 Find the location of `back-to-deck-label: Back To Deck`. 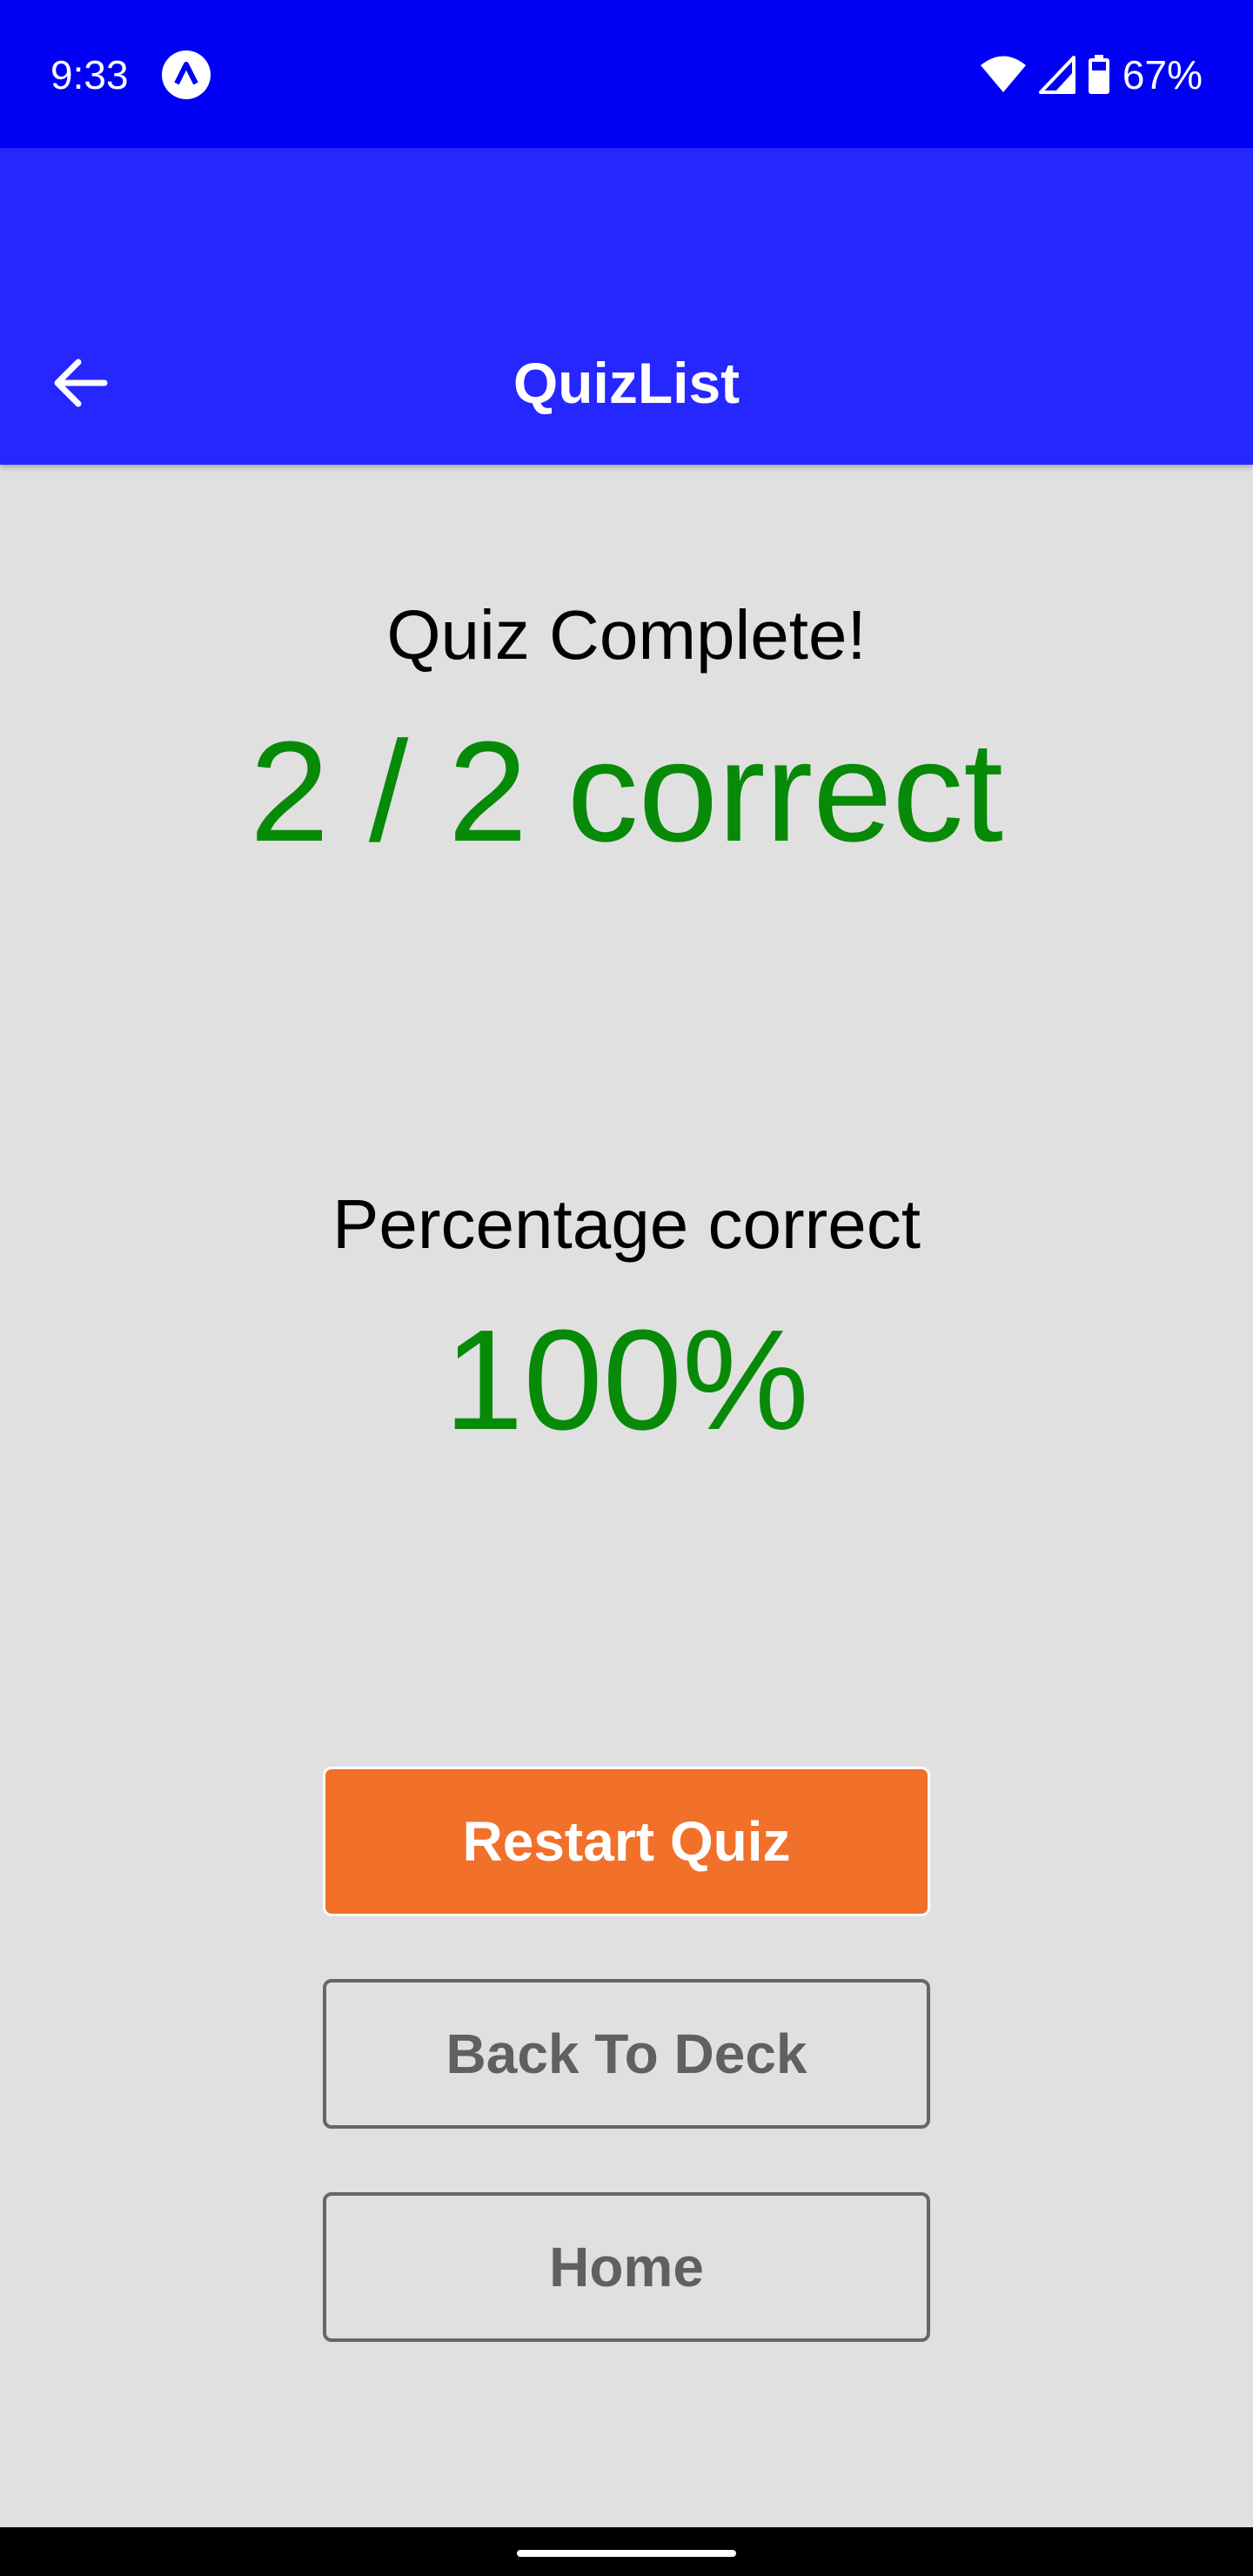

back-to-deck-label: Back To Deck is located at coordinates (626, 2054).